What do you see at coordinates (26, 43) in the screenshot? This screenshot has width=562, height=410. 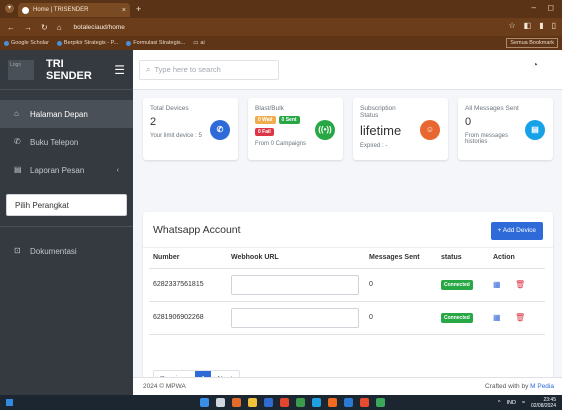 I see `bookmark-item: Google Scholar` at bounding box center [26, 43].